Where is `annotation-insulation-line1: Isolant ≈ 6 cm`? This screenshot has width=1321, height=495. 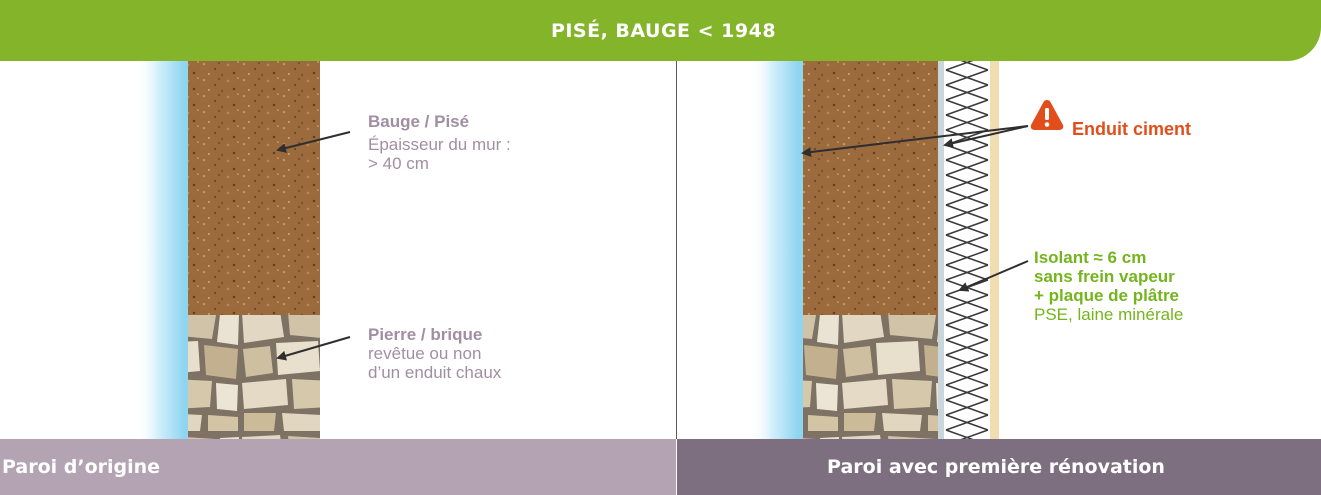 annotation-insulation-line1: Isolant ≈ 6 cm is located at coordinates (1090, 257).